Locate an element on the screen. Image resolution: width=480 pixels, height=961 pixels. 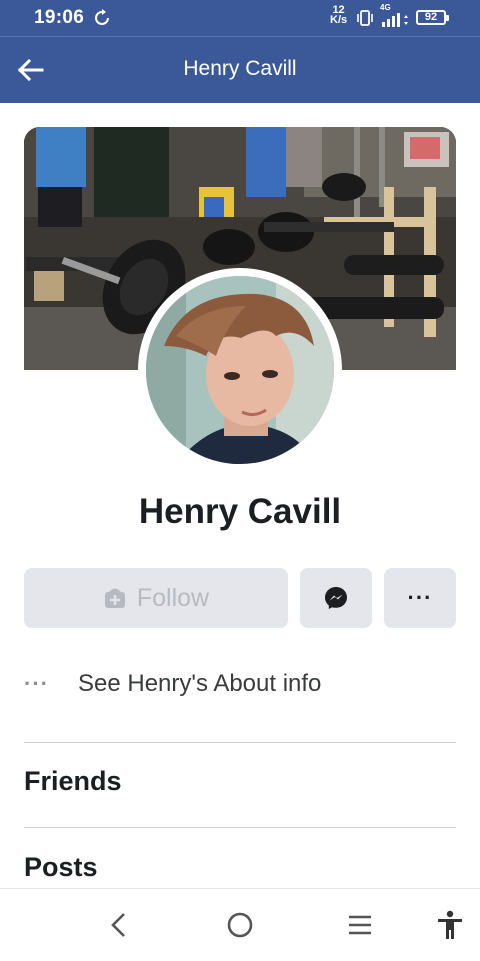
messenger-icon is located at coordinates (336, 598).